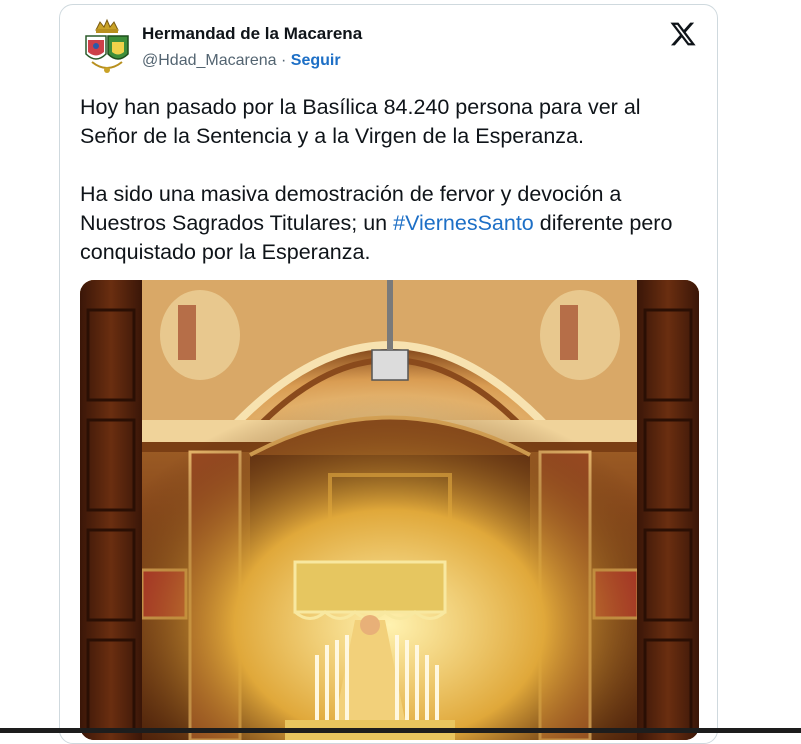 The image size is (801, 744). I want to click on hermandad-crest-icon, so click(107, 47).